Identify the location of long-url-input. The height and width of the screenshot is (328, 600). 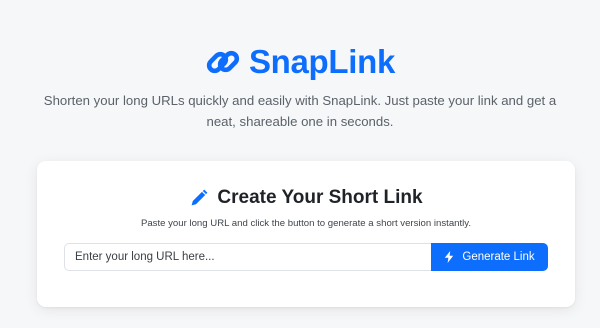
(248, 257).